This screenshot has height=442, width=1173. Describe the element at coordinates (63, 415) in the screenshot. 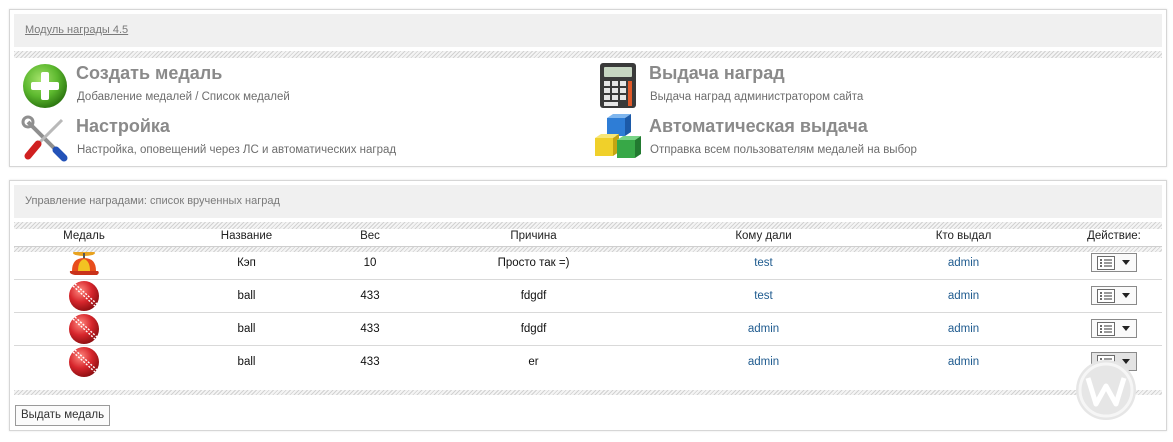

I see `give-medal-button: Выдать медаль` at that location.